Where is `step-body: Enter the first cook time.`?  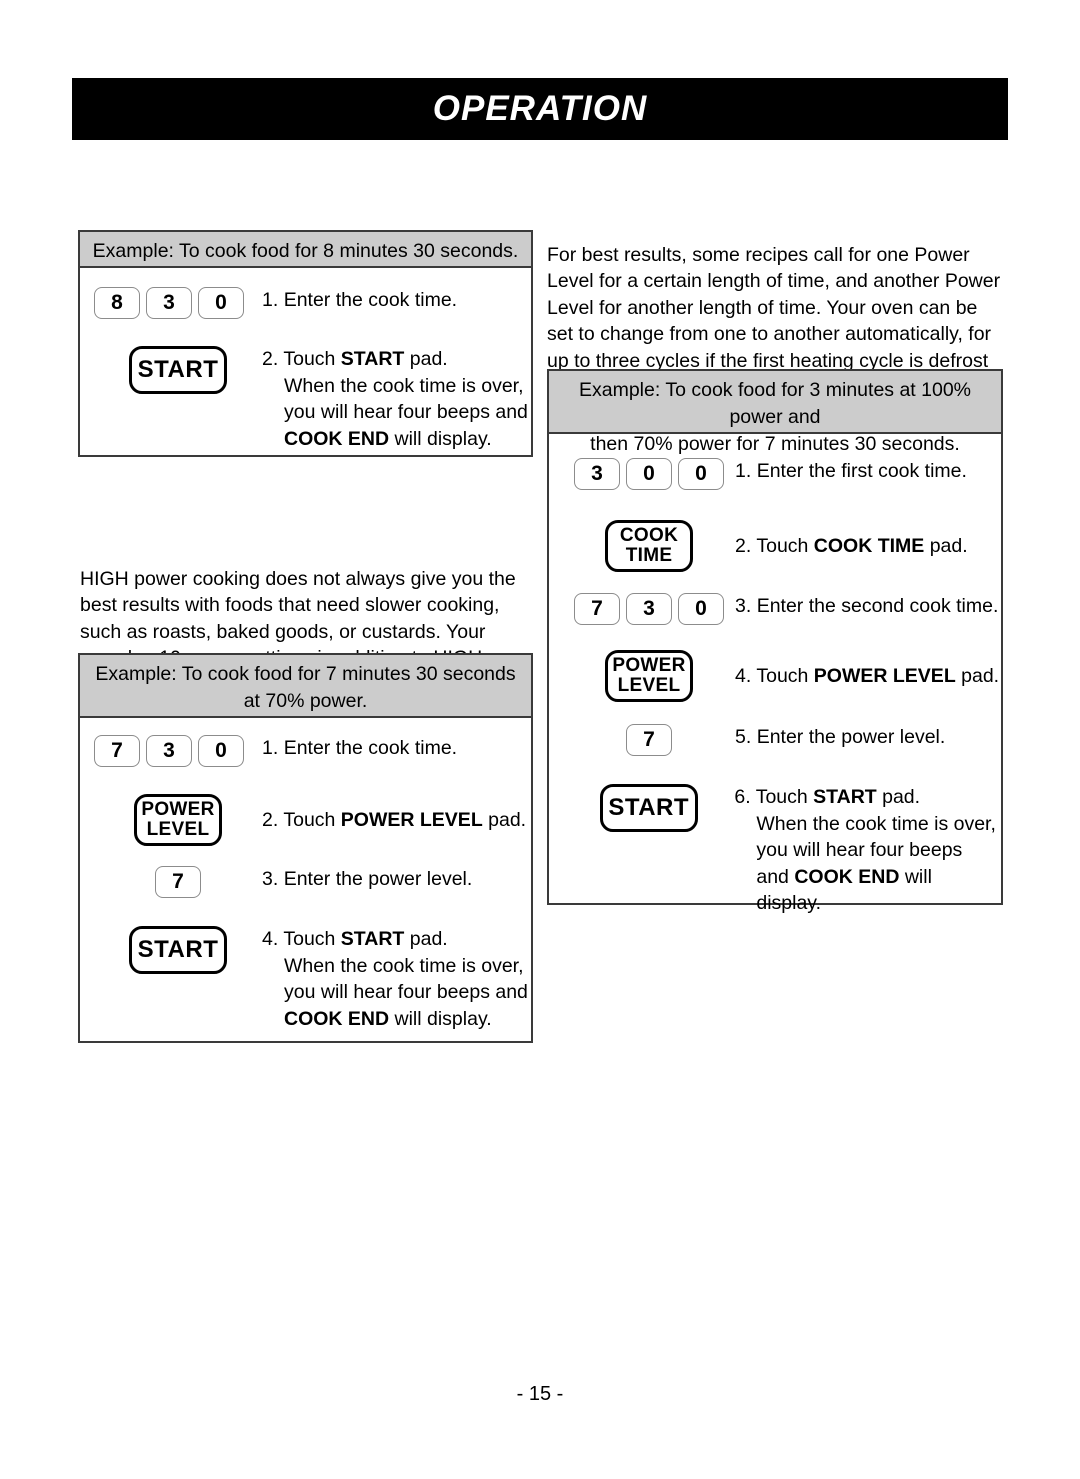
step-body: Enter the first cook time. is located at coordinates (861, 471).